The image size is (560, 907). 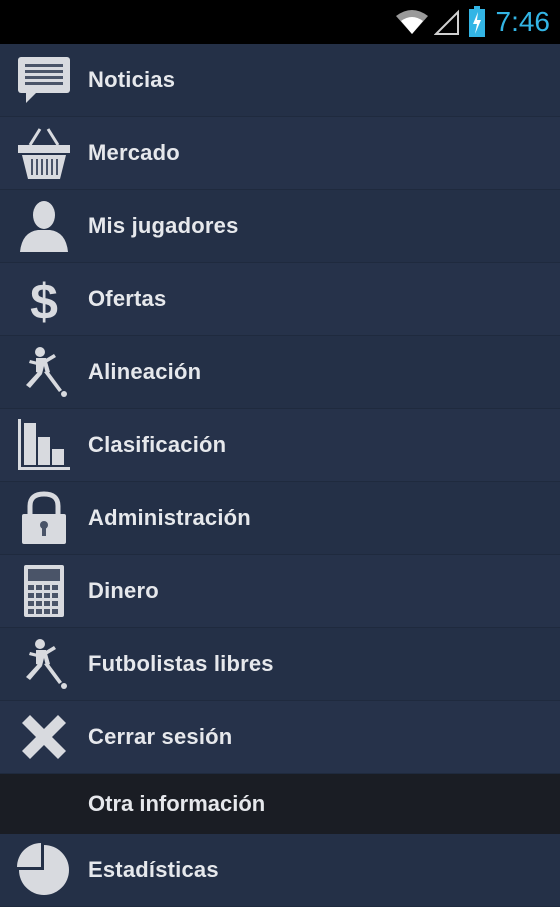 I want to click on menu-item-label: Noticias, so click(x=132, y=79).